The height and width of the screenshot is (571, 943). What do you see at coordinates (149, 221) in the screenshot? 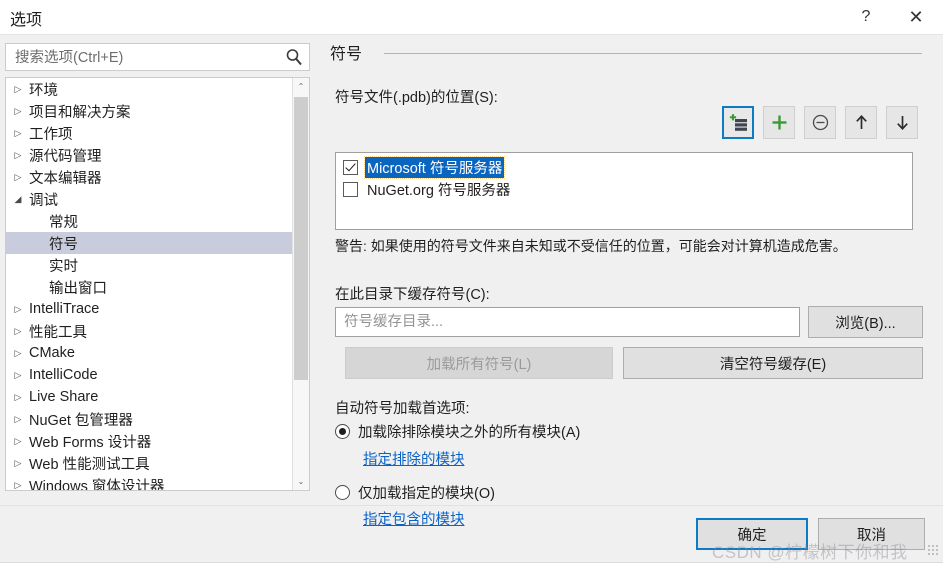
I see `tree-item: ▷常规` at bounding box center [149, 221].